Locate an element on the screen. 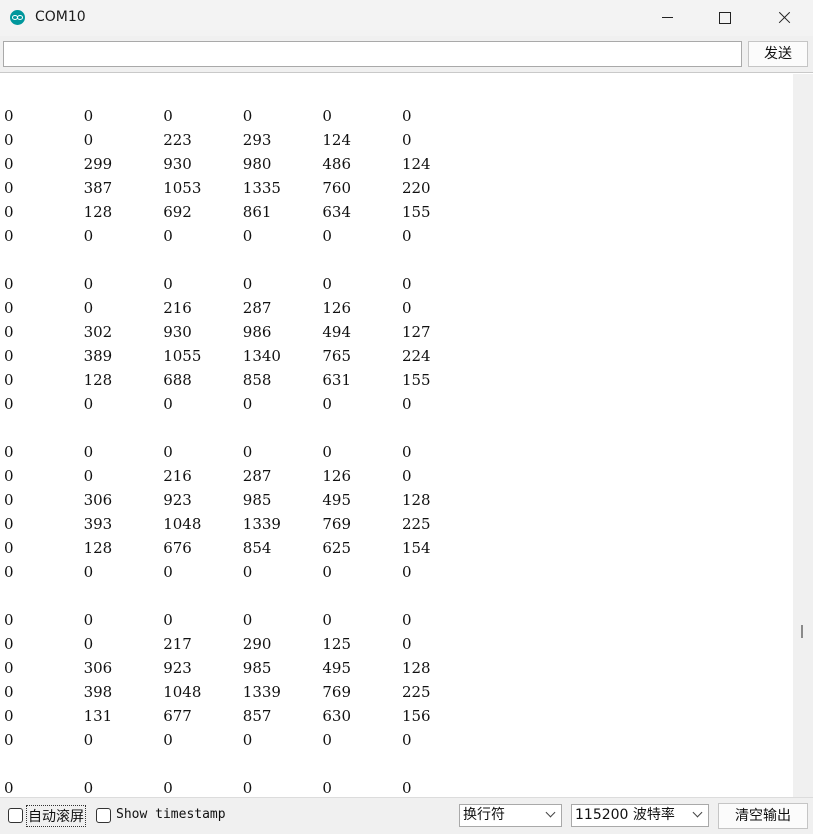 The image size is (813, 834). send-input is located at coordinates (372, 54).